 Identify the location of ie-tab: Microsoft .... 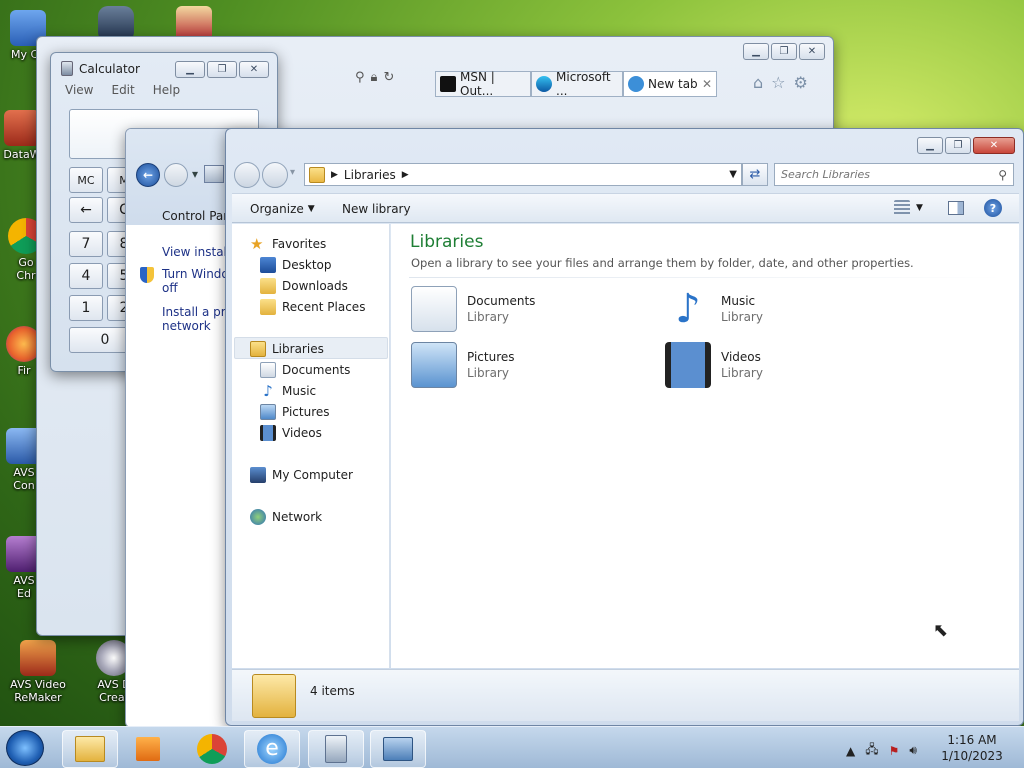
(577, 84).